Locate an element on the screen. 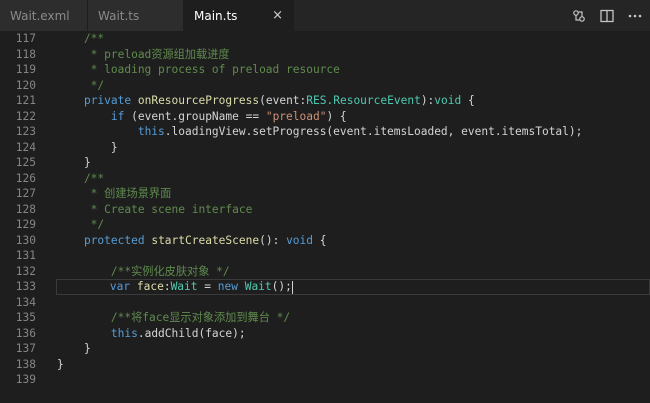  tab-main-ts: Main.ts × is located at coordinates (239, 15).